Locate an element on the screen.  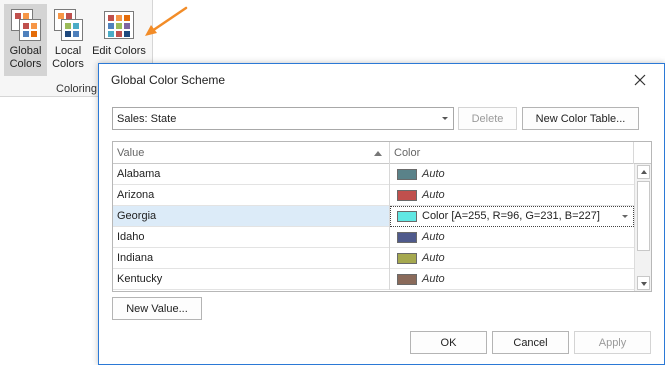
table-row: Kentucky Auto is located at coordinates (373, 279).